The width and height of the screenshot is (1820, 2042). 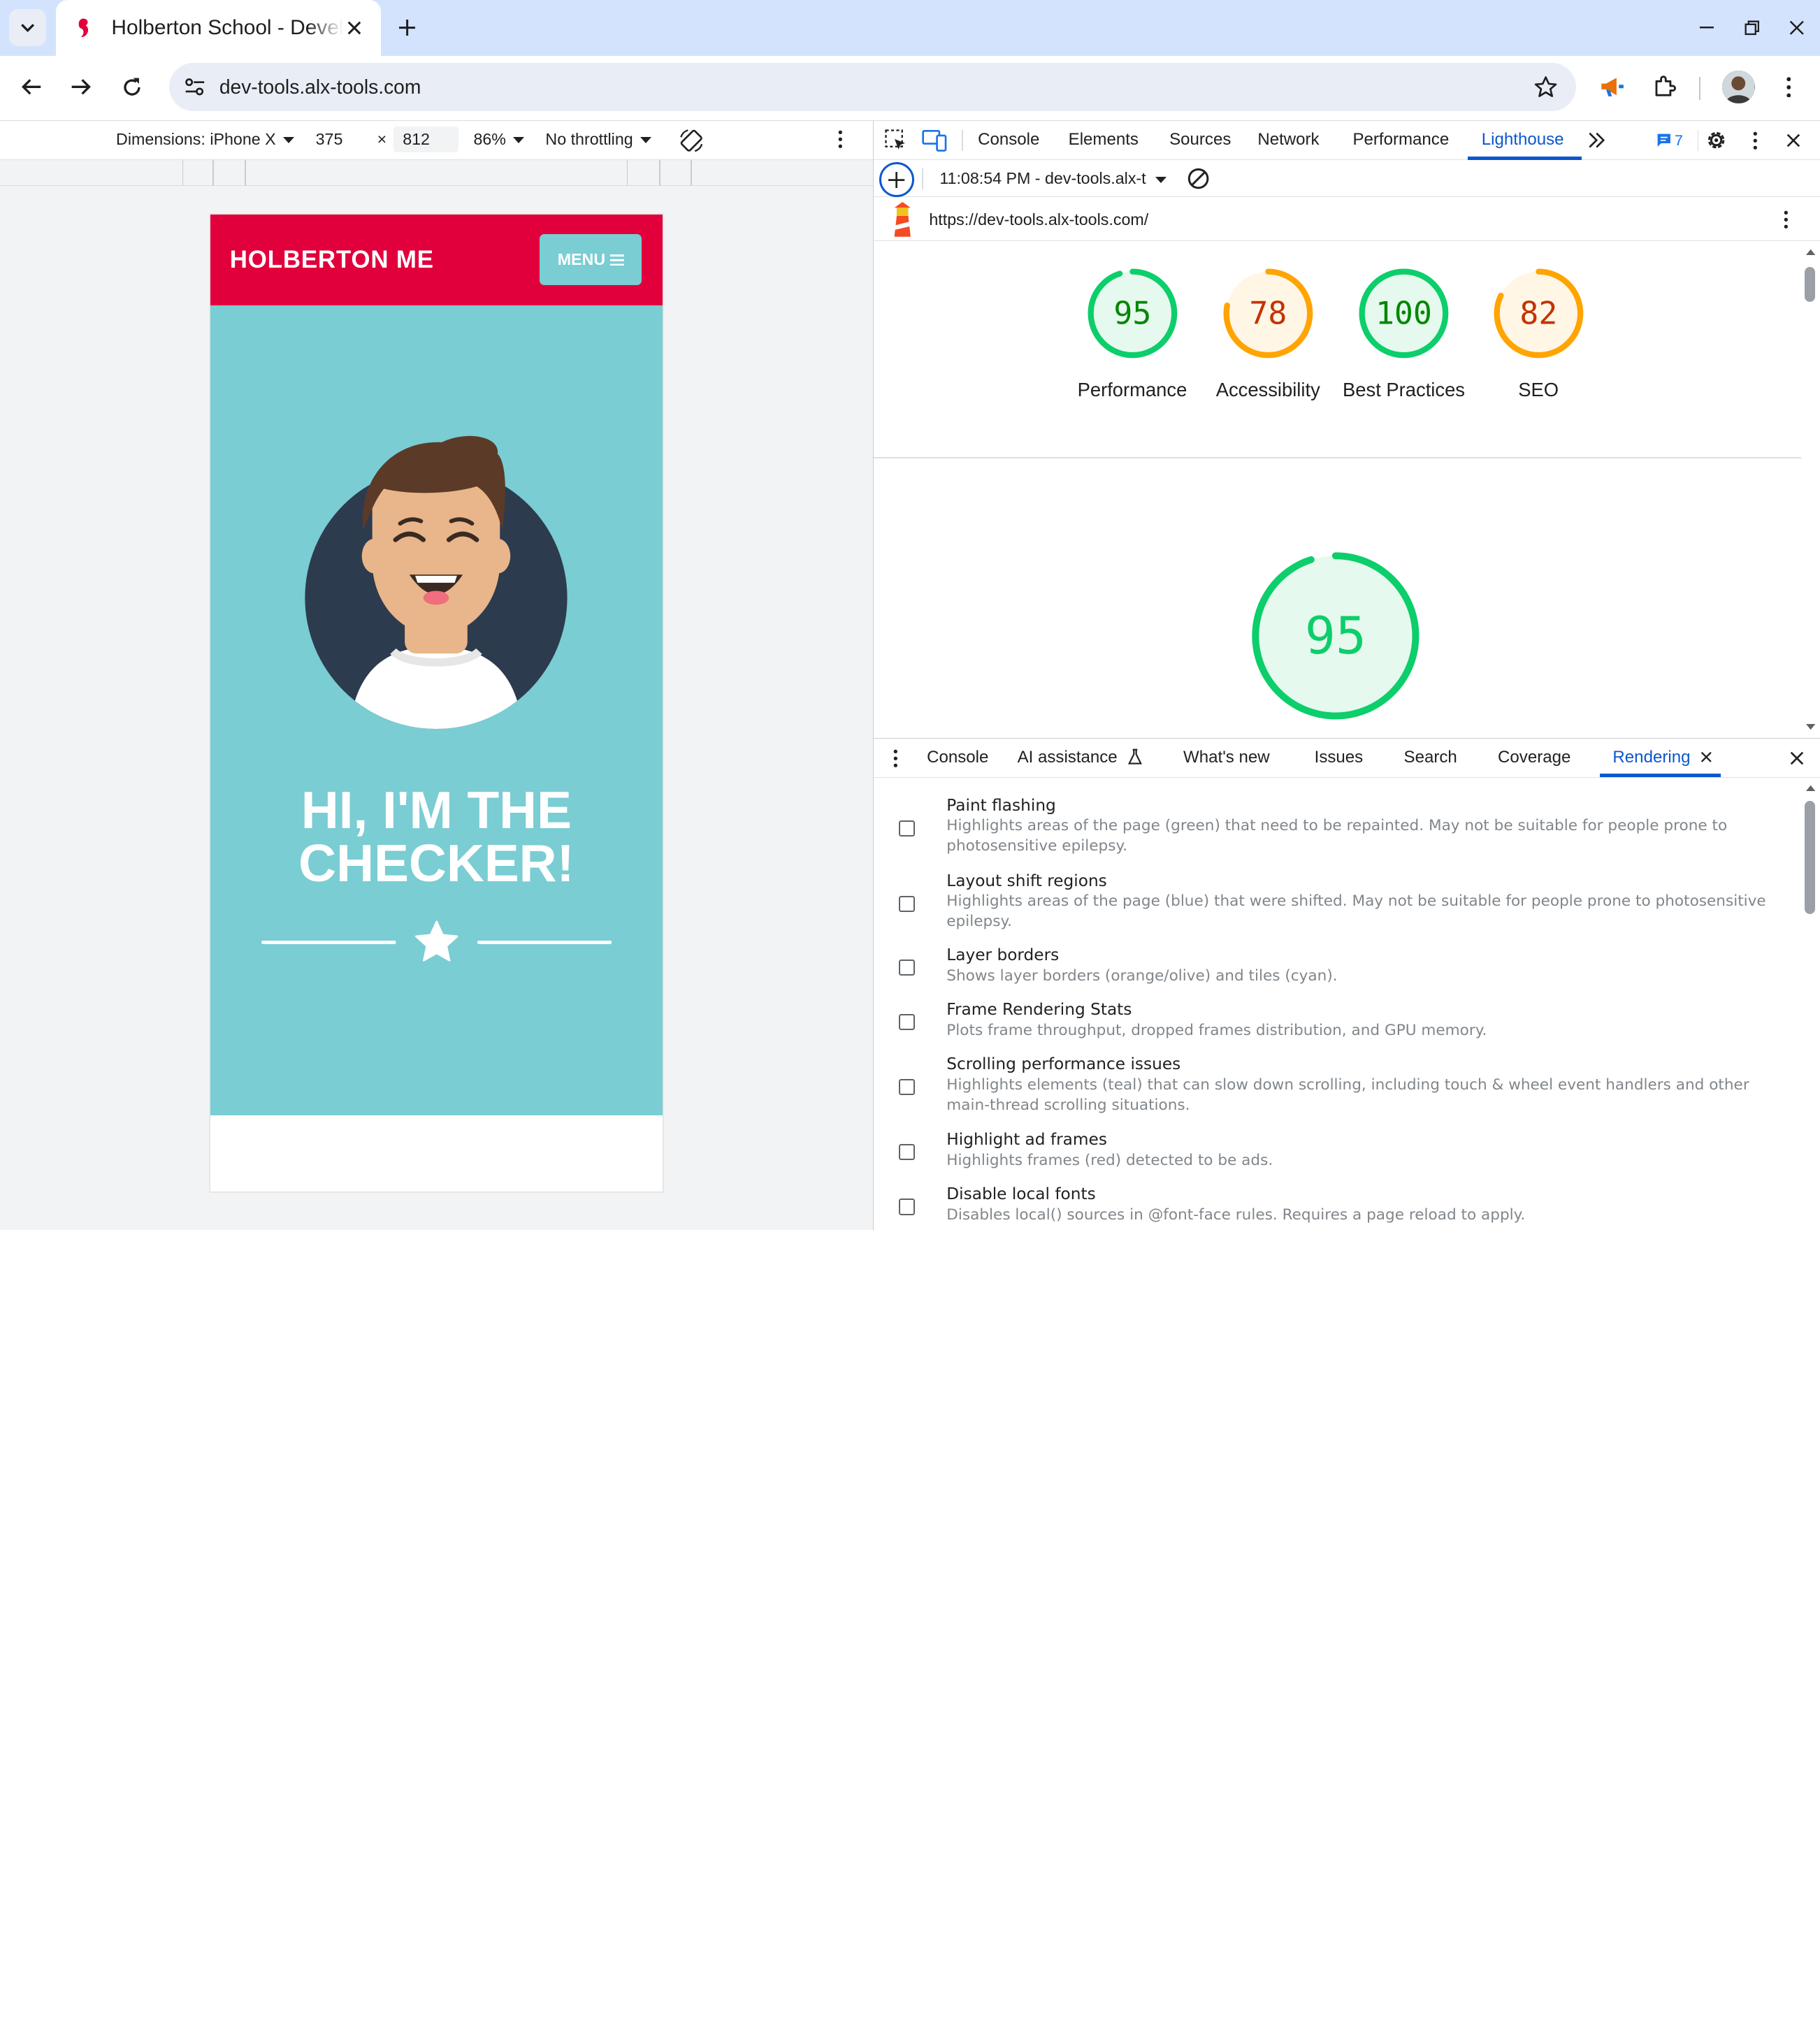 What do you see at coordinates (897, 180) in the screenshot?
I see `new-report-button` at bounding box center [897, 180].